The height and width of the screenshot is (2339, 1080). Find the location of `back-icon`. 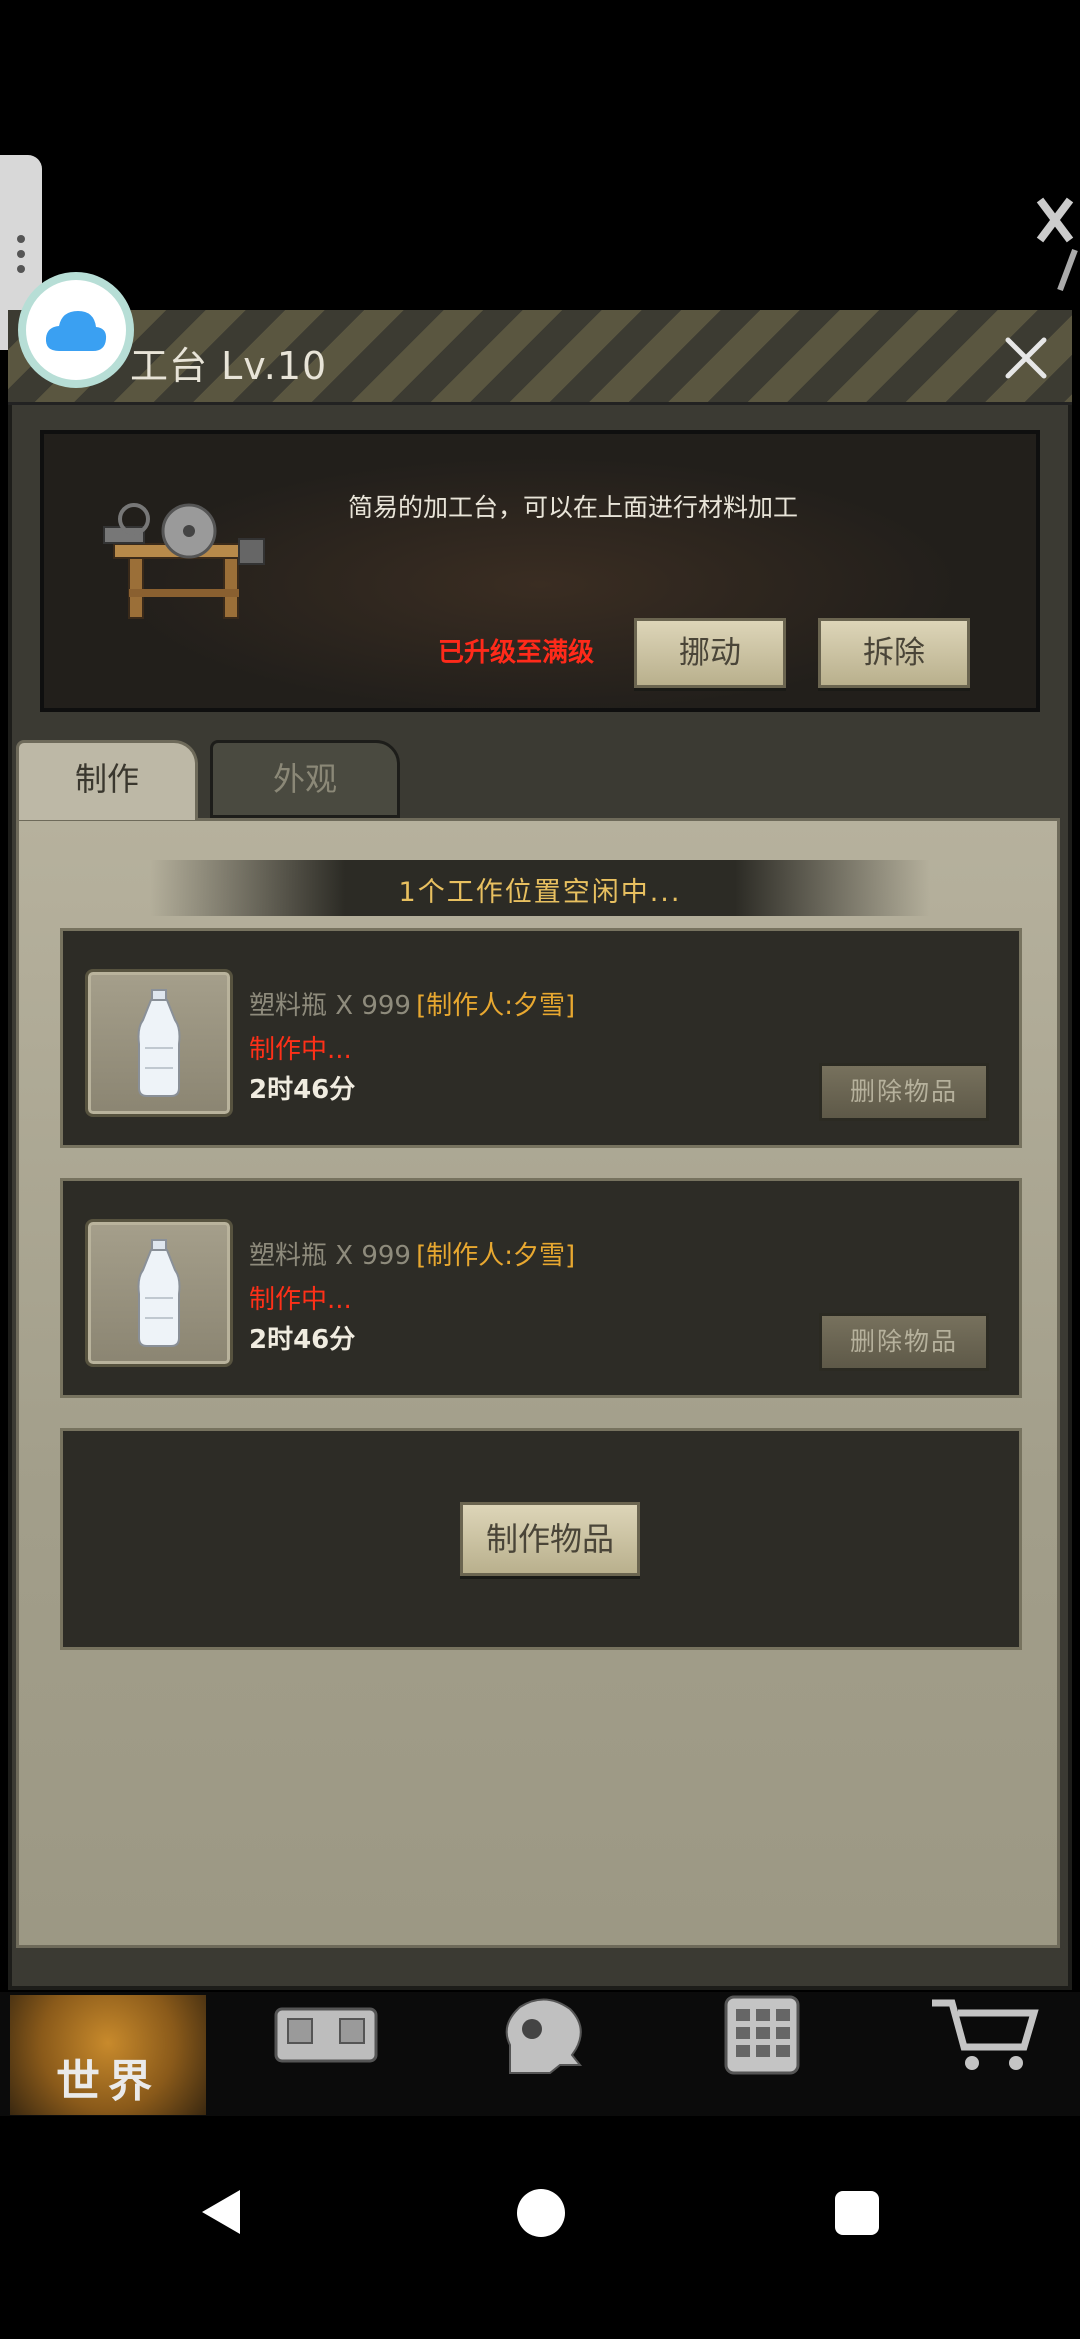

back-icon is located at coordinates (220, 2212).